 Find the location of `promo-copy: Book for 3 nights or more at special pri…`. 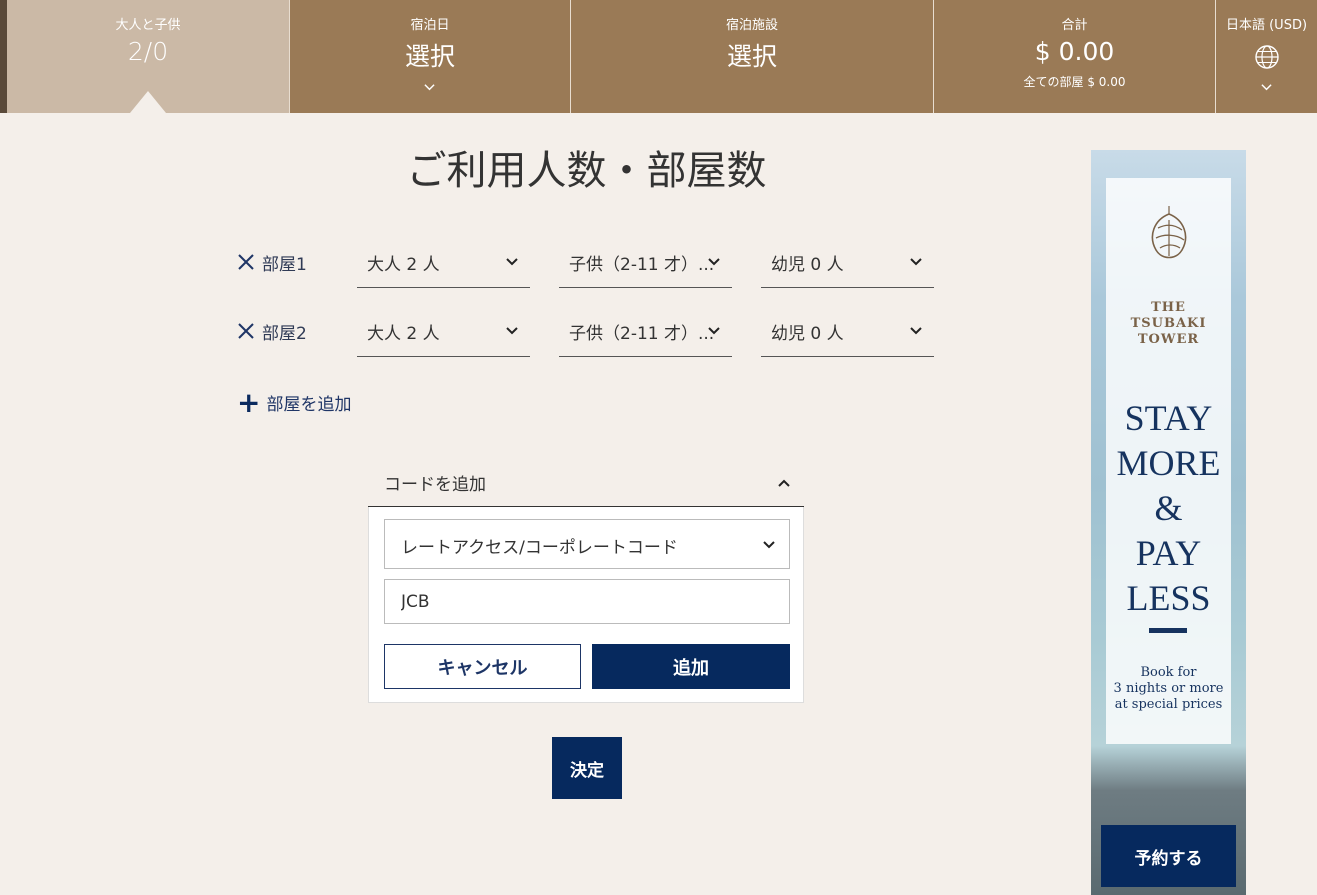

promo-copy: Book for 3 nights or more at special pri… is located at coordinates (1168, 689).